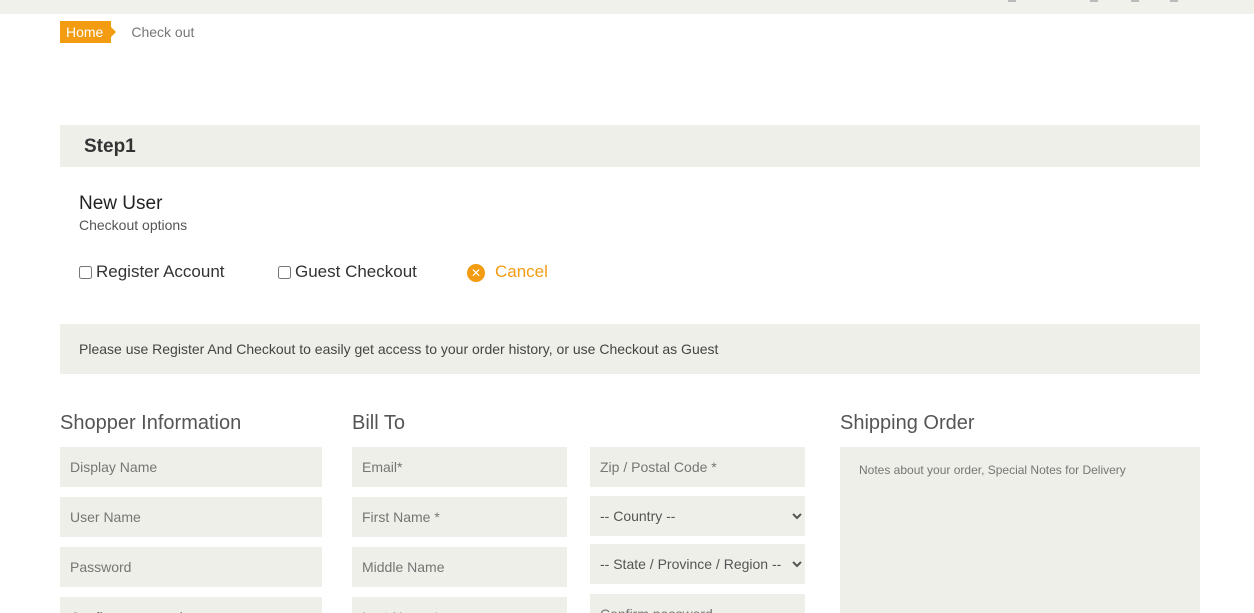 The height and width of the screenshot is (613, 1254). I want to click on close-circle-icon: ✕, so click(476, 273).